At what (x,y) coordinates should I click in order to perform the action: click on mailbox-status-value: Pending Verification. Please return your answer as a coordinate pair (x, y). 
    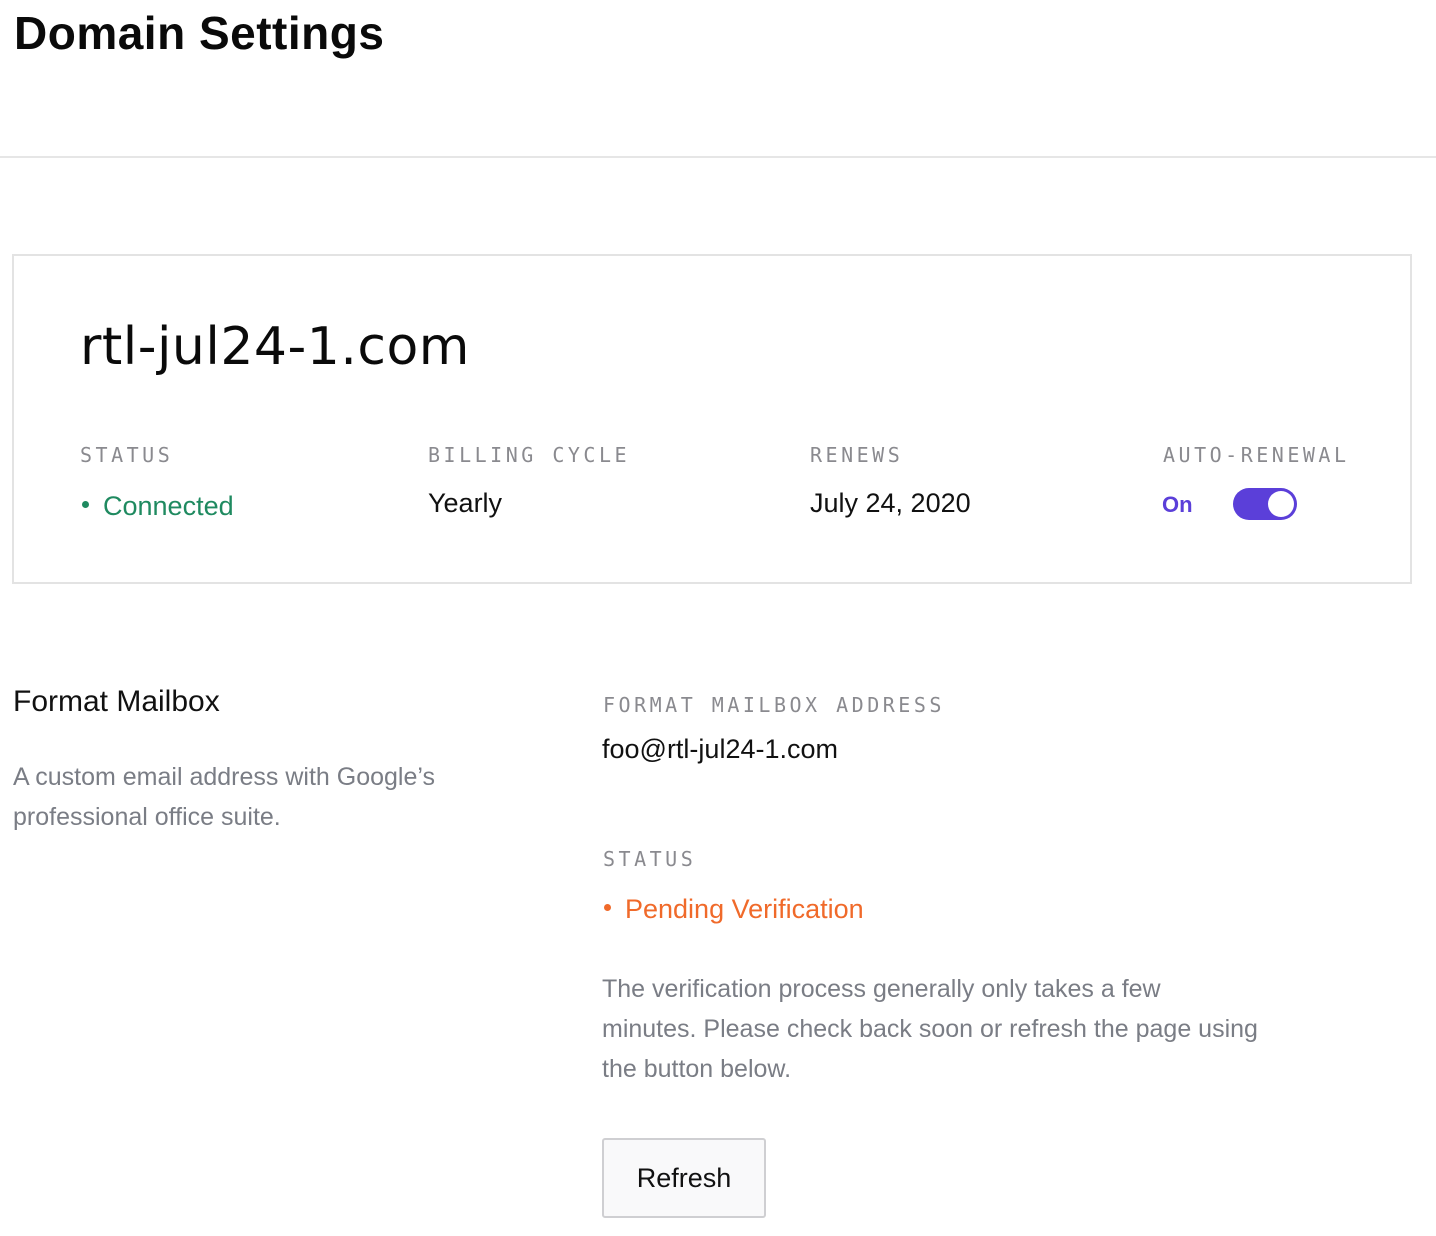
    Looking at the image, I should click on (734, 909).